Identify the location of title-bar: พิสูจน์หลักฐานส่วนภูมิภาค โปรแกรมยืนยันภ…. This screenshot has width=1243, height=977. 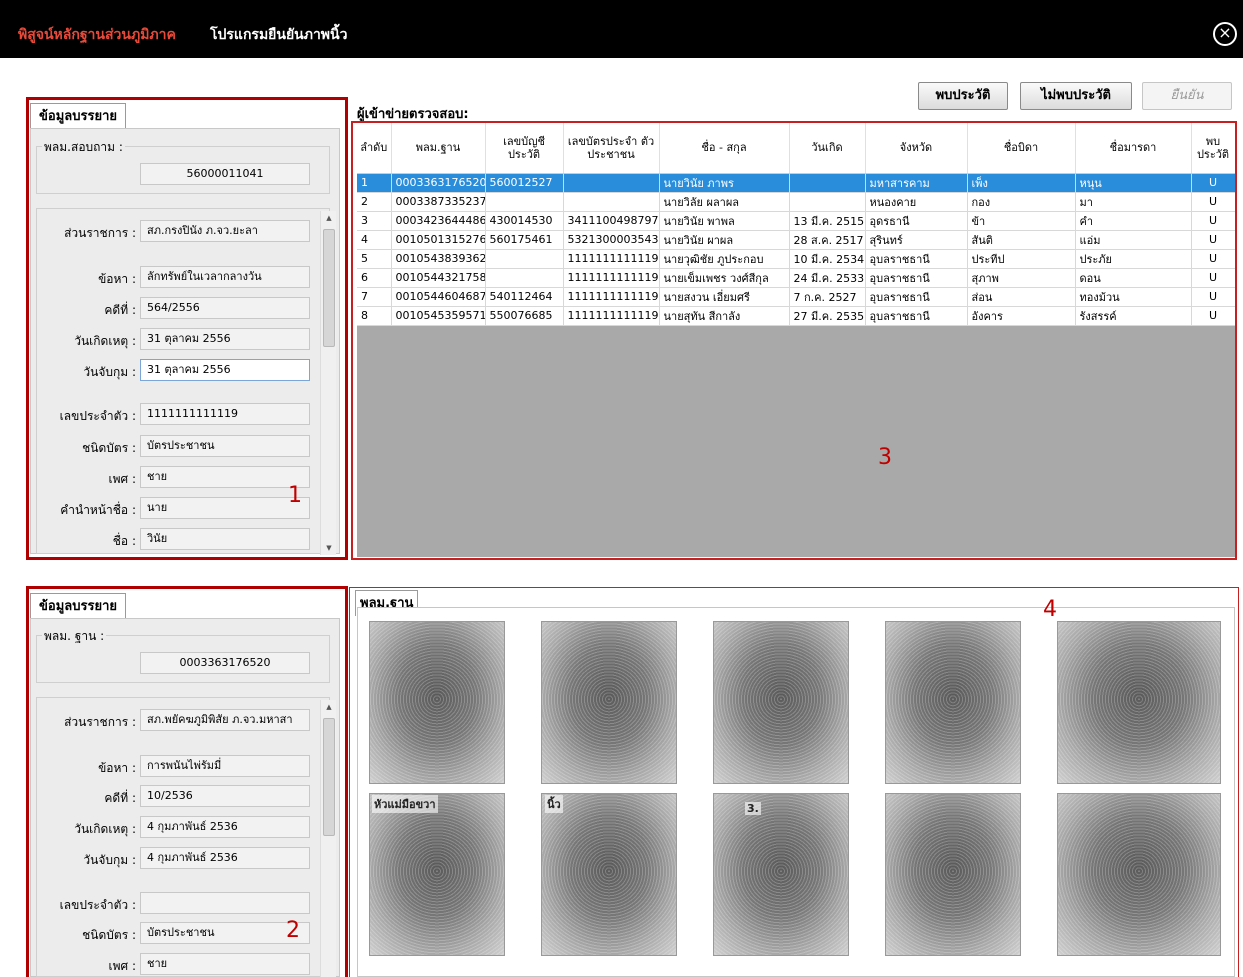
(621, 29).